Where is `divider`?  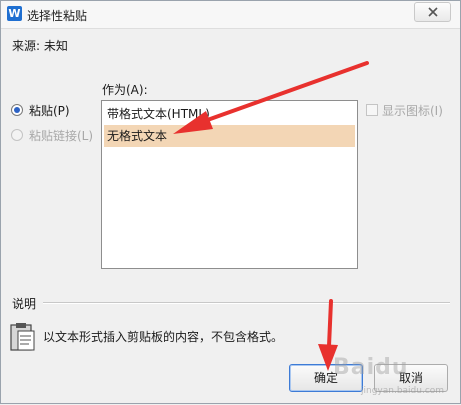 divider is located at coordinates (246, 303).